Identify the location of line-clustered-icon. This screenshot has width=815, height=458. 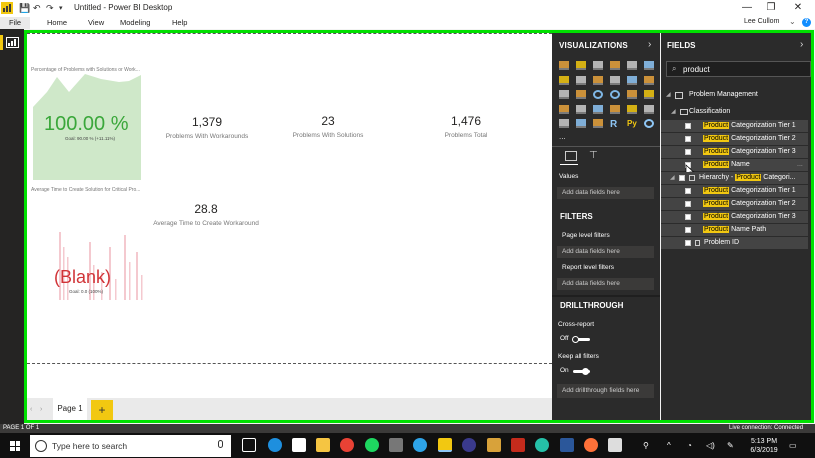
(632, 80).